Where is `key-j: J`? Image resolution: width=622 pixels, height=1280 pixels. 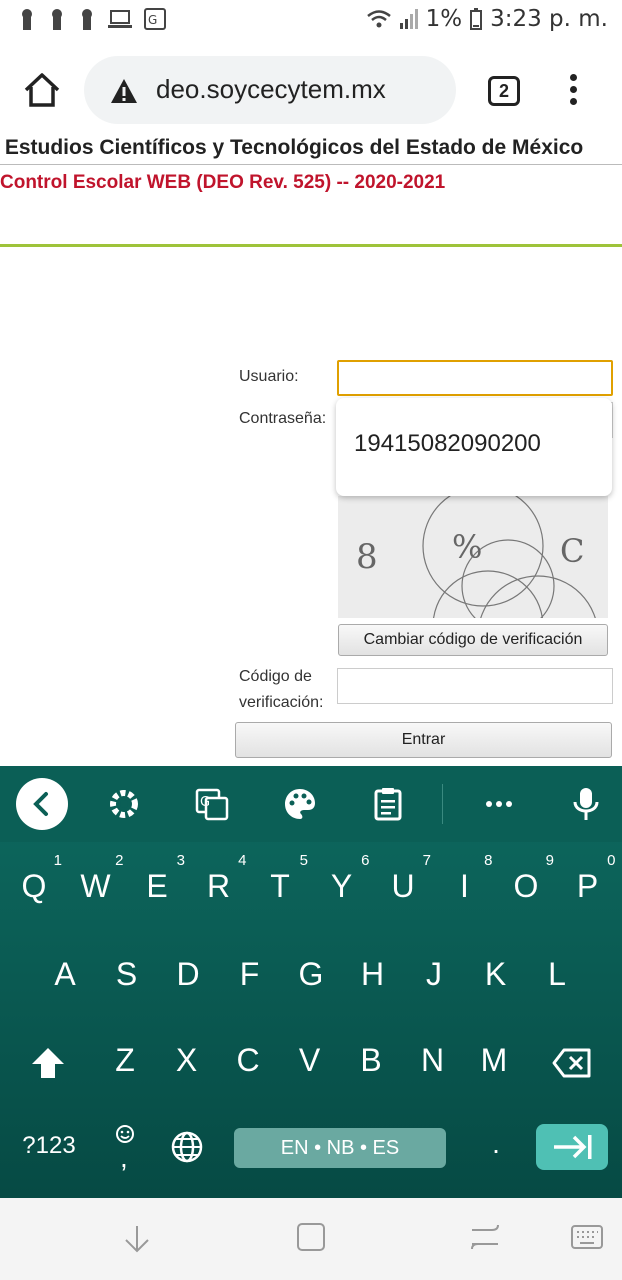
key-j: J is located at coordinates (434, 974).